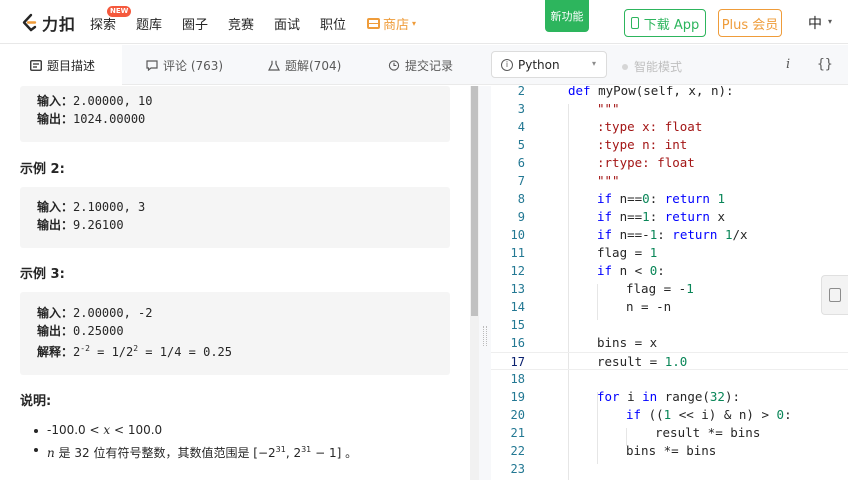 The image size is (848, 480). I want to click on tab-submissions: 提交记录, so click(420, 65).